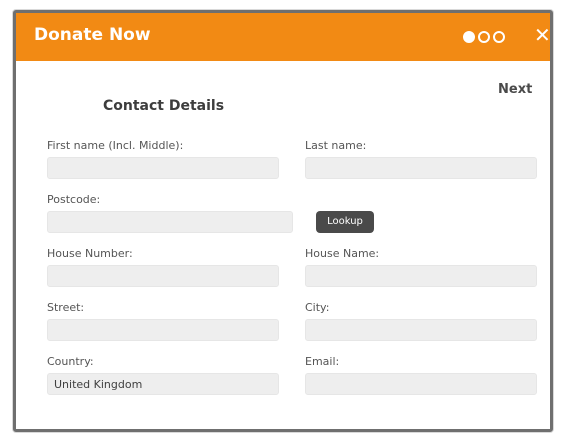 The image size is (569, 436). I want to click on house-number-label: House Number:, so click(90, 253).